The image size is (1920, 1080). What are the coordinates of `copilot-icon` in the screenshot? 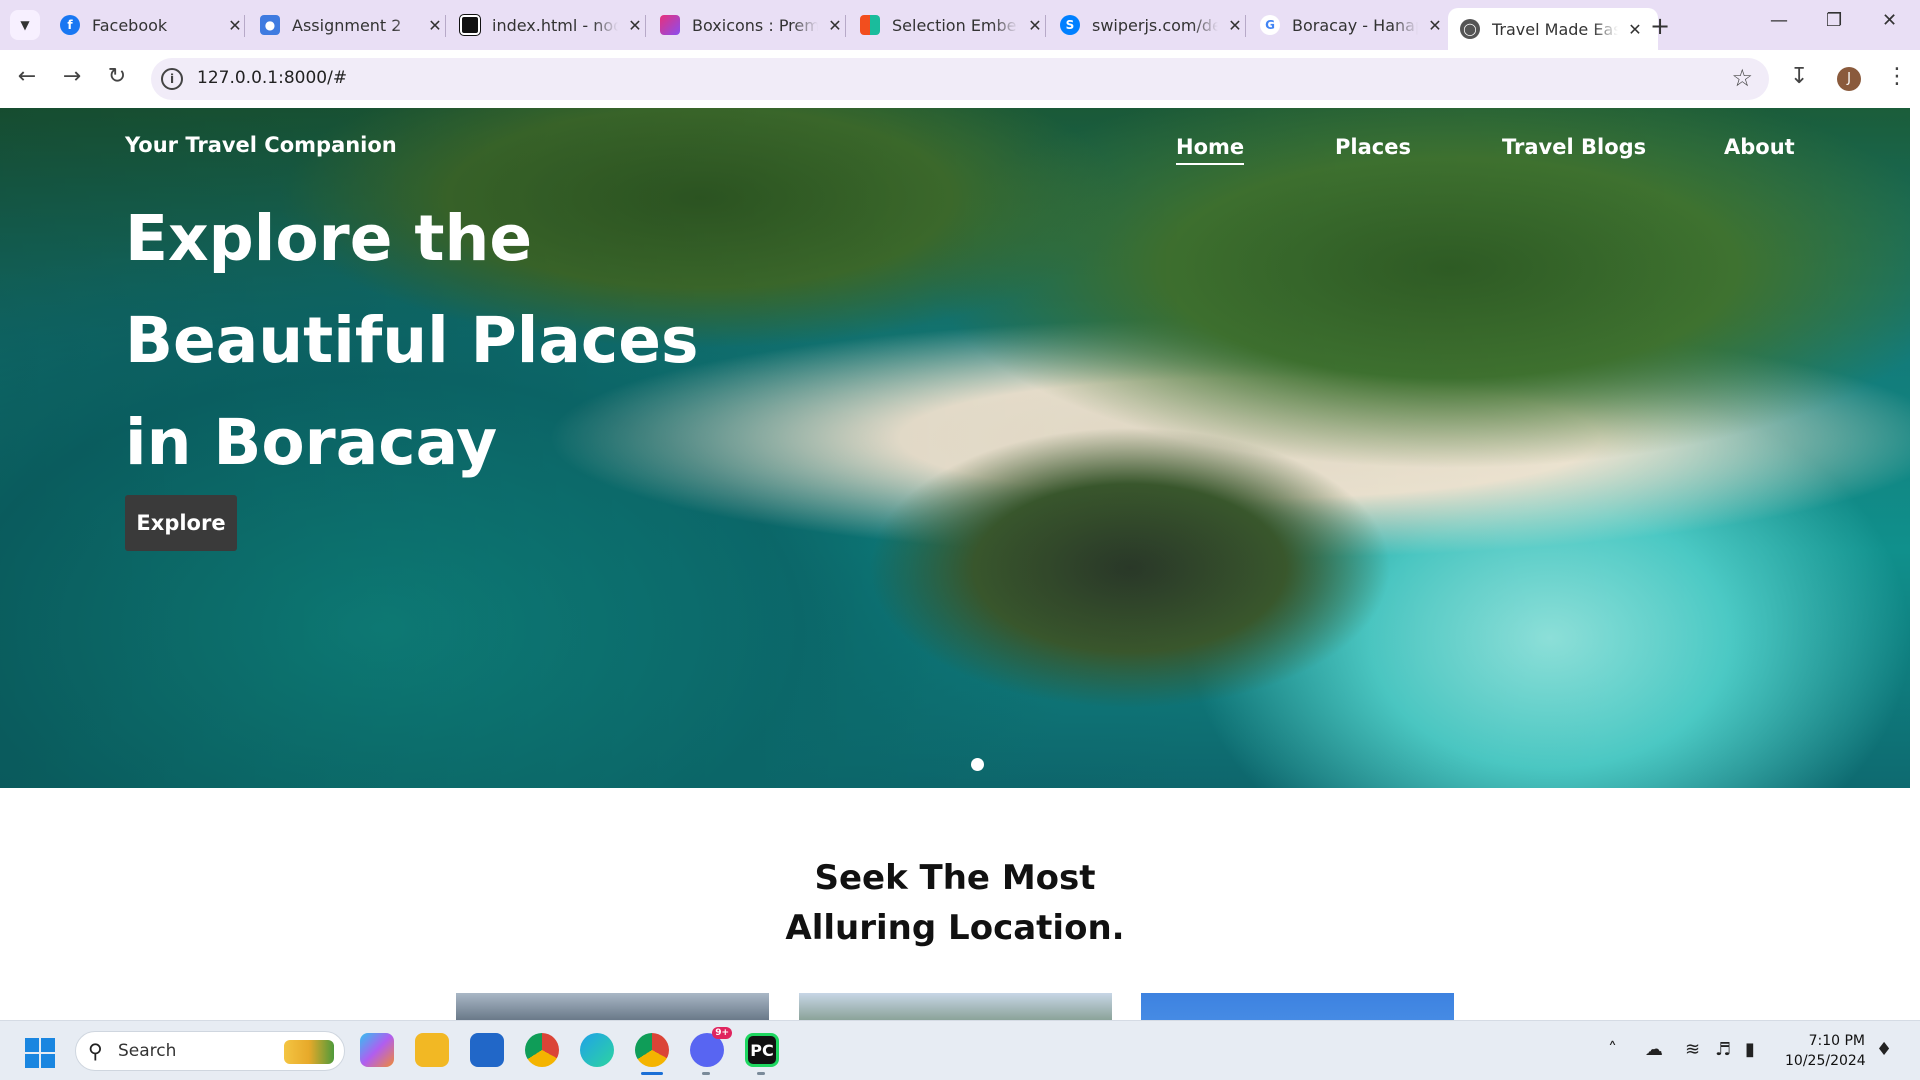 It's located at (377, 1050).